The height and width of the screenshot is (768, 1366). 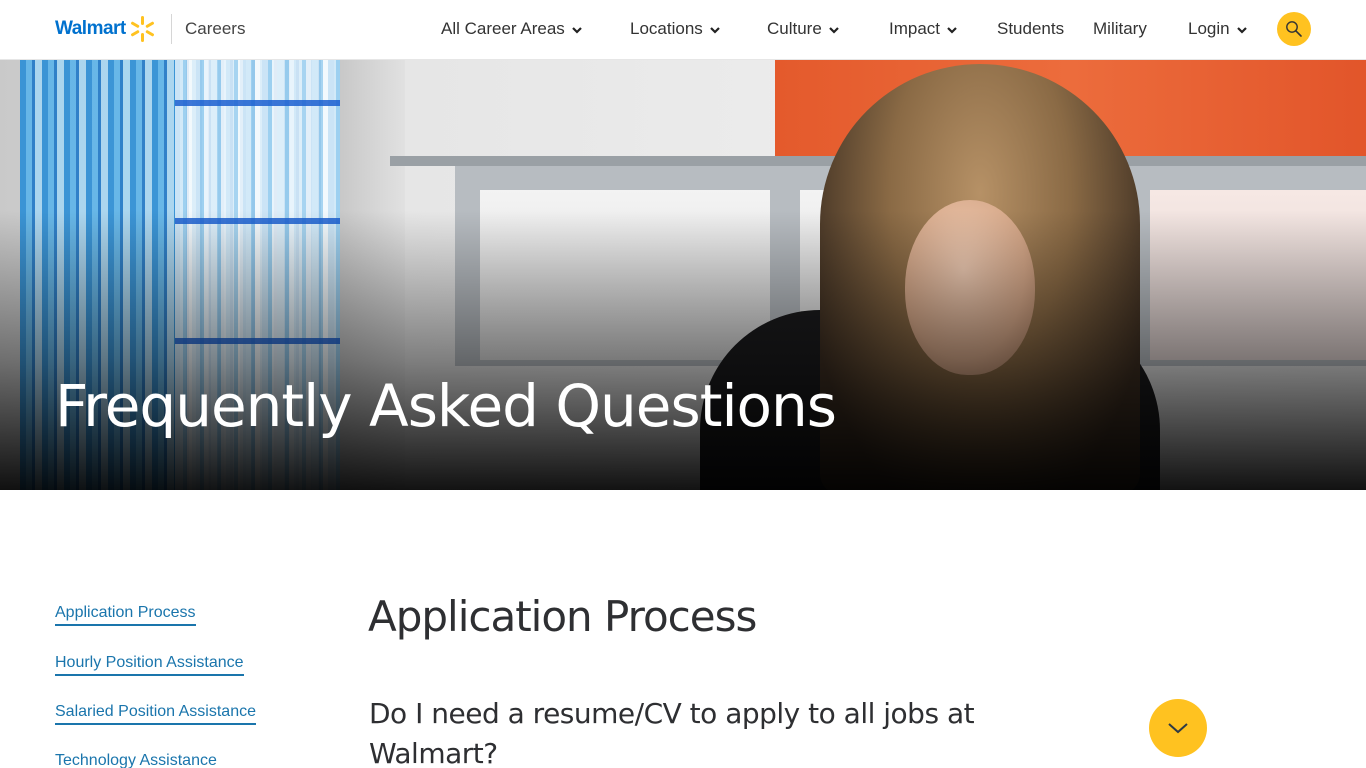 What do you see at coordinates (794, 28) in the screenshot?
I see `nav-label: Culture` at bounding box center [794, 28].